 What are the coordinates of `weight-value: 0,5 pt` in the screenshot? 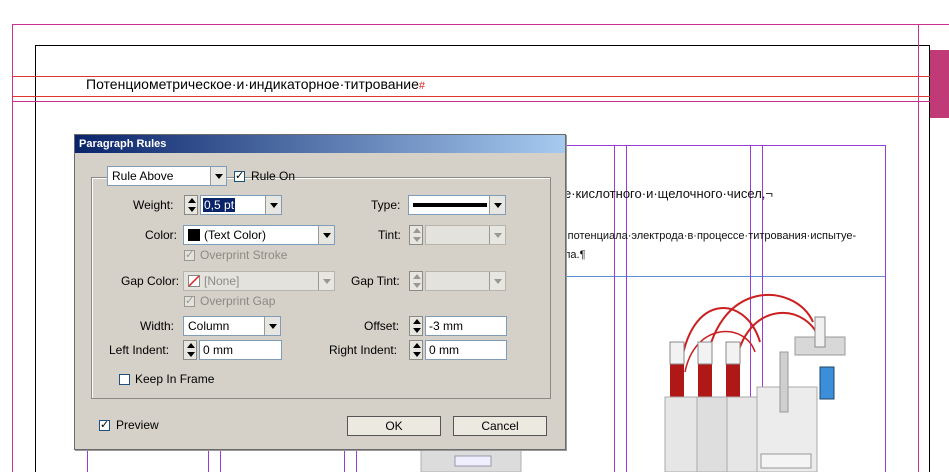 It's located at (219, 205).